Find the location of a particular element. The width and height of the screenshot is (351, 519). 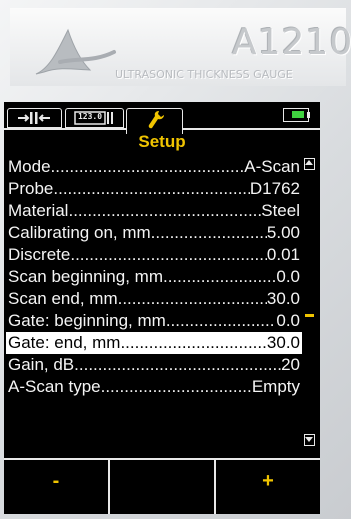

menu-item: Material Steel is located at coordinates (154, 211).